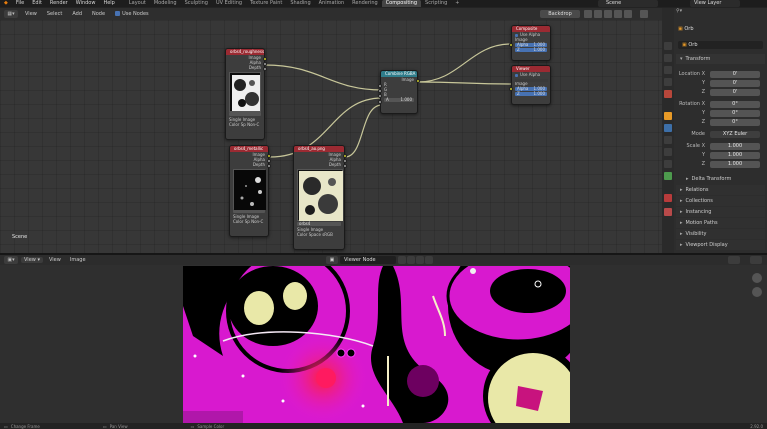 The width and height of the screenshot is (767, 429). What do you see at coordinates (757, 292) in the screenshot?
I see `pan-hand-icon` at bounding box center [757, 292].